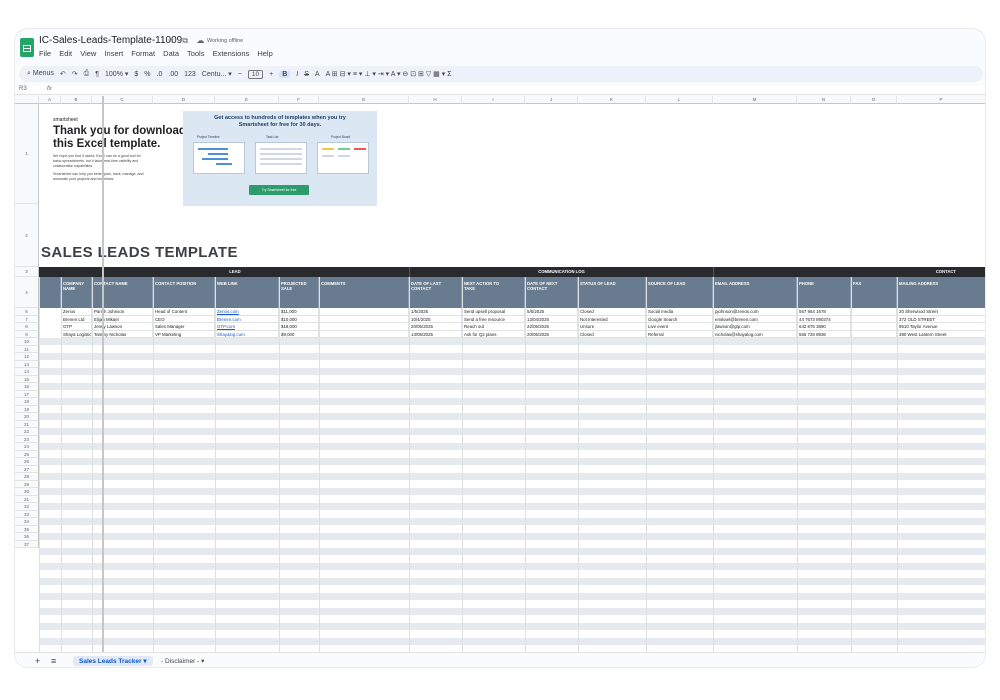 This screenshot has width=1000, height=700. What do you see at coordinates (755, 100) in the screenshot?
I see `column-header: M` at bounding box center [755, 100].